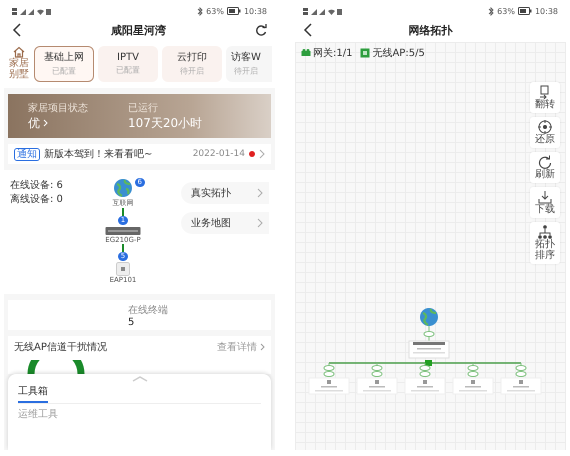 Image resolution: width=570 pixels, height=456 pixels. What do you see at coordinates (34, 123) in the screenshot?
I see `status-value: 优` at bounding box center [34, 123].